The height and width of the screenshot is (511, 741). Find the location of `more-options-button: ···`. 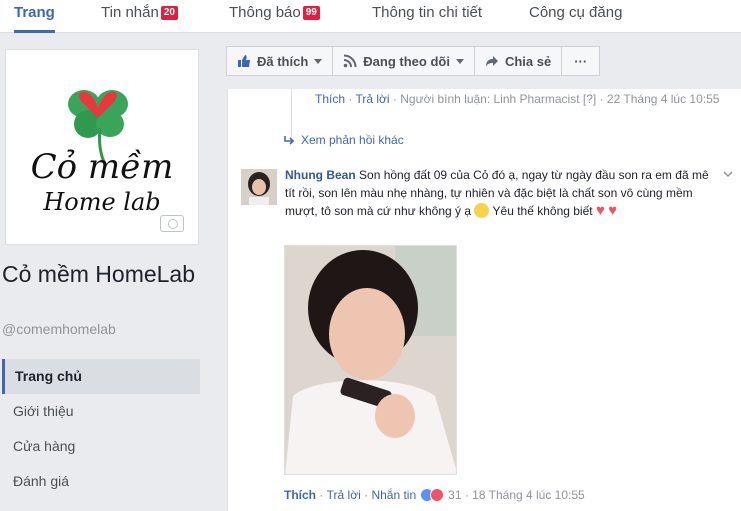

more-options-button: ··· is located at coordinates (581, 61).